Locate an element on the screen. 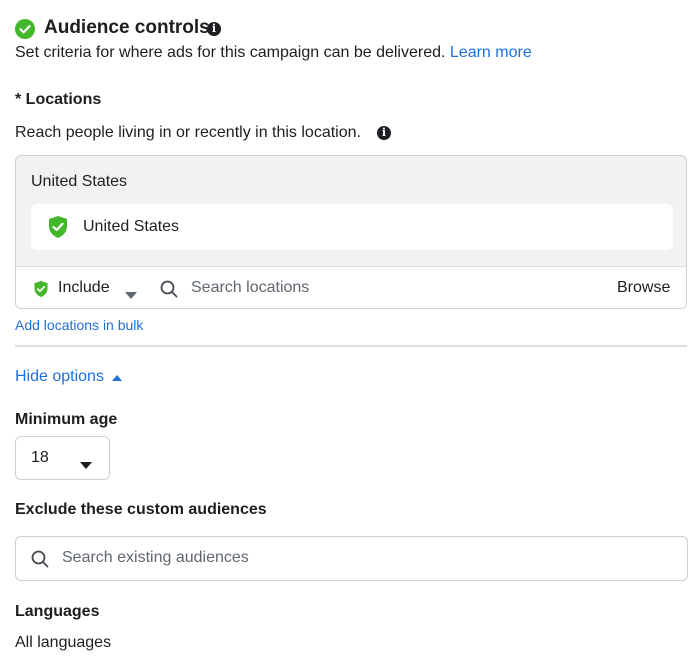  include-dropdown-label: Include is located at coordinates (84, 288).